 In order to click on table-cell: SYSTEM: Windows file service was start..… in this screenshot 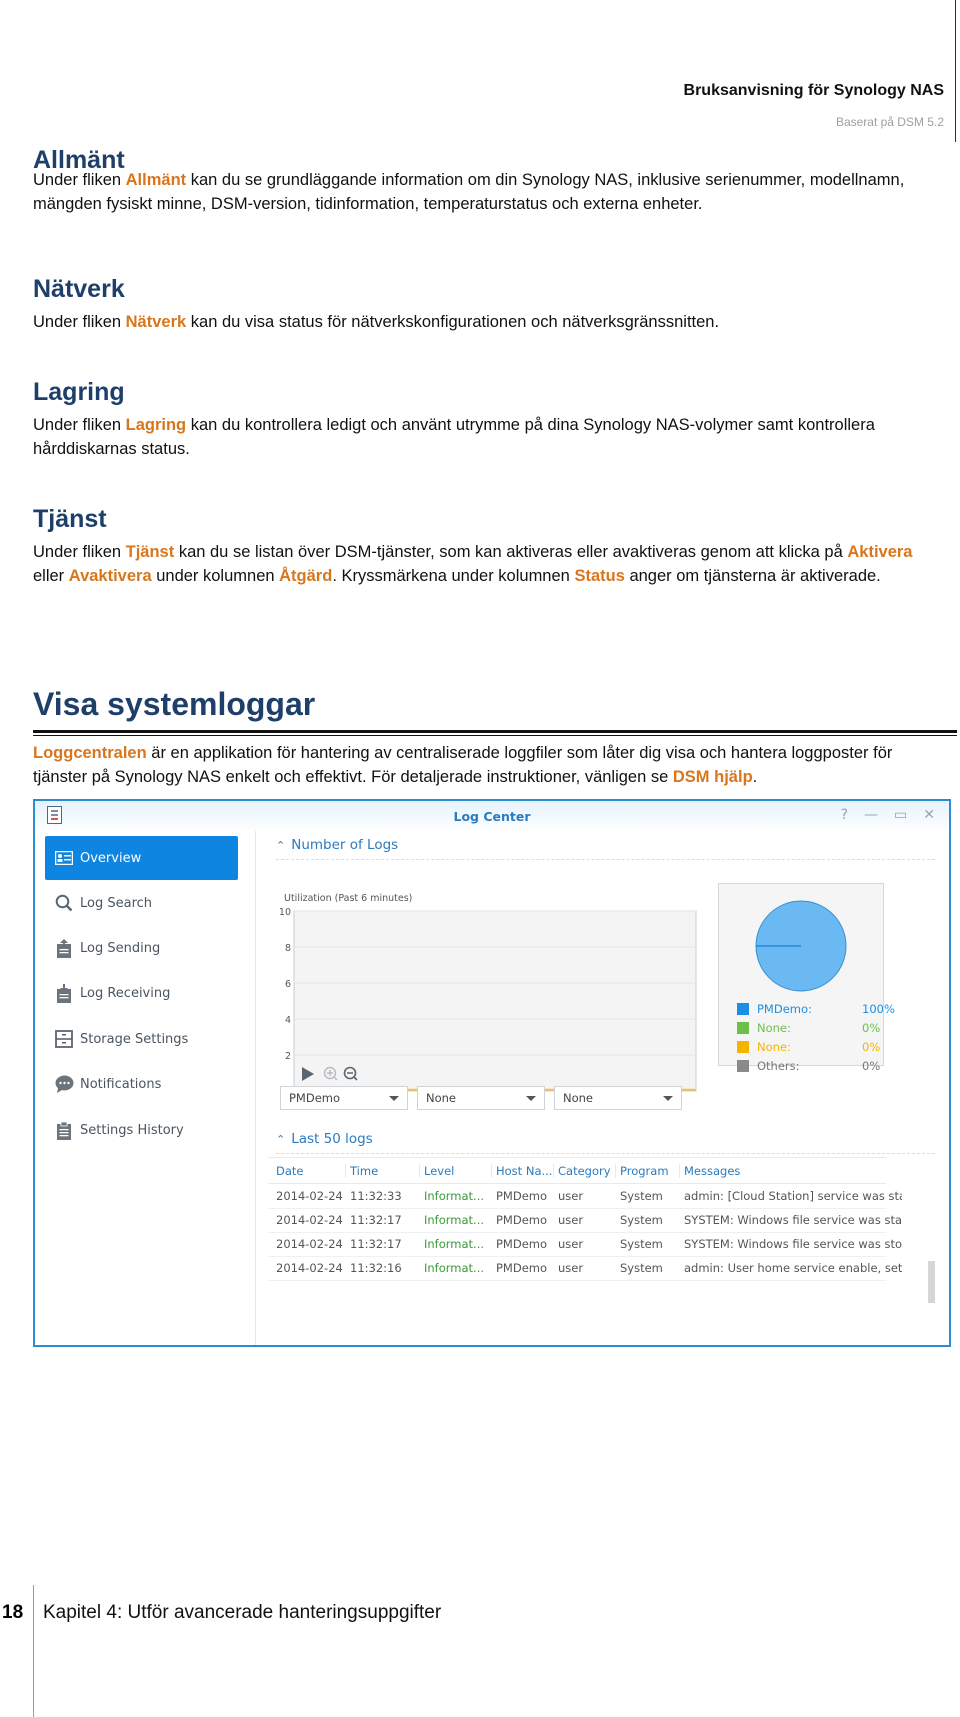, I will do `click(793, 1219)`.